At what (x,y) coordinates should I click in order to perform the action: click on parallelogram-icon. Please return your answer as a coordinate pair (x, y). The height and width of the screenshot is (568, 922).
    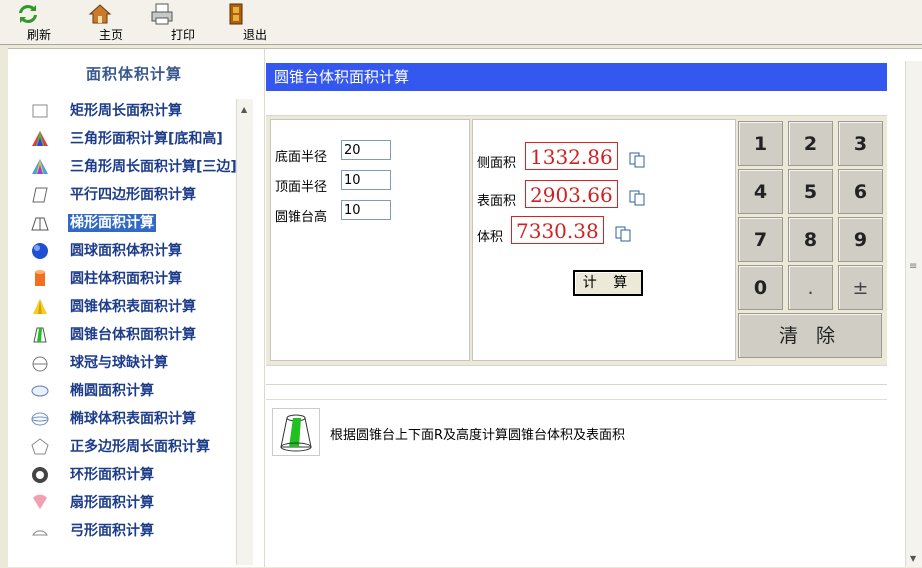
    Looking at the image, I should click on (40, 195).